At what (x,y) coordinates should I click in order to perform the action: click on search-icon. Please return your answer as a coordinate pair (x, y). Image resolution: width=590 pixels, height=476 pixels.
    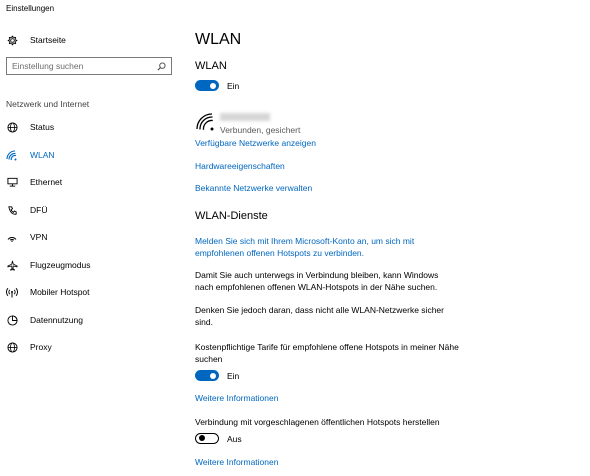
    Looking at the image, I should click on (161, 66).